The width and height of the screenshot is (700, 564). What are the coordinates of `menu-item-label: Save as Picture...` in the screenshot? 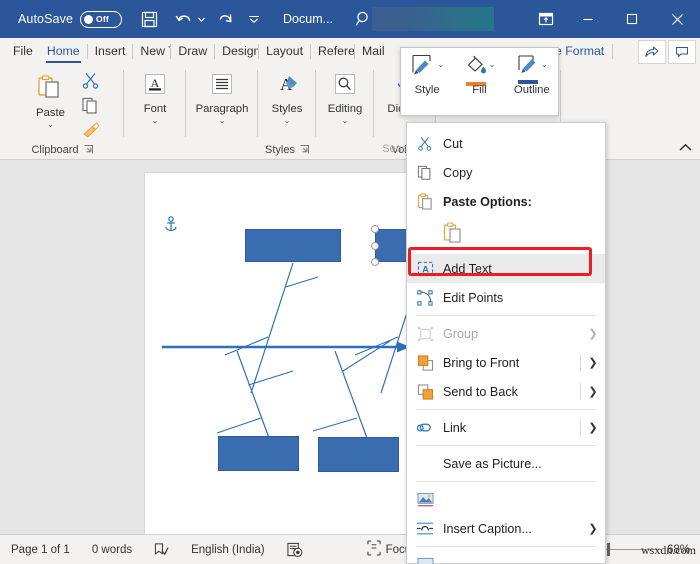 It's located at (492, 463).